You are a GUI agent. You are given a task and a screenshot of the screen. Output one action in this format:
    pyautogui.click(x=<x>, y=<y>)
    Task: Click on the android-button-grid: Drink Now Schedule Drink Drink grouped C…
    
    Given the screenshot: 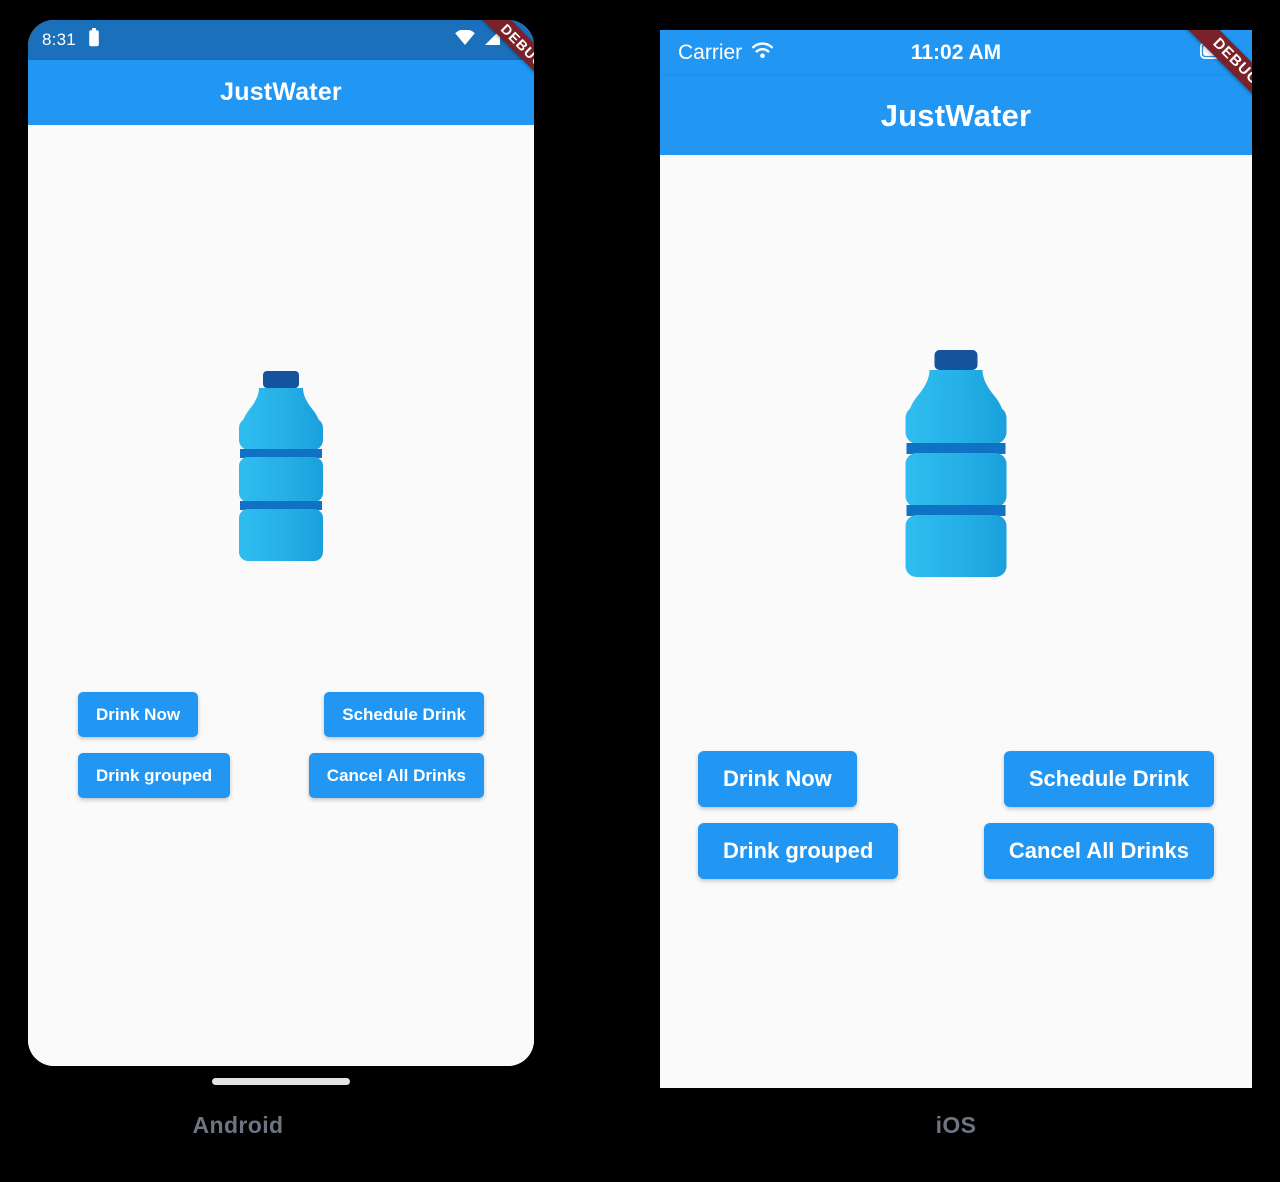 What is the action you would take?
    pyautogui.click(x=281, y=745)
    